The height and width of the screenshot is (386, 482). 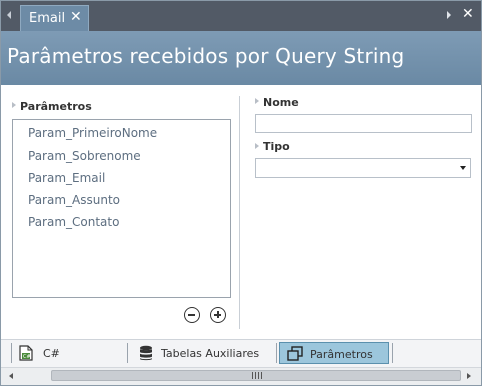 I want to click on bottom-tab-label: Tabelas Auxiliares, so click(x=210, y=353).